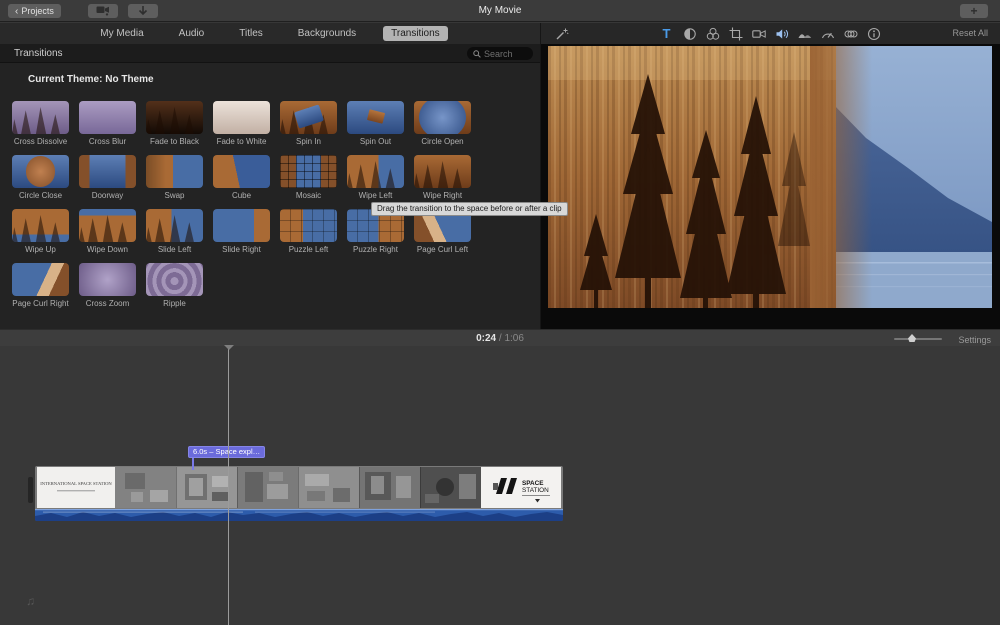  What do you see at coordinates (735, 33) in the screenshot?
I see `crop-icon` at bounding box center [735, 33].